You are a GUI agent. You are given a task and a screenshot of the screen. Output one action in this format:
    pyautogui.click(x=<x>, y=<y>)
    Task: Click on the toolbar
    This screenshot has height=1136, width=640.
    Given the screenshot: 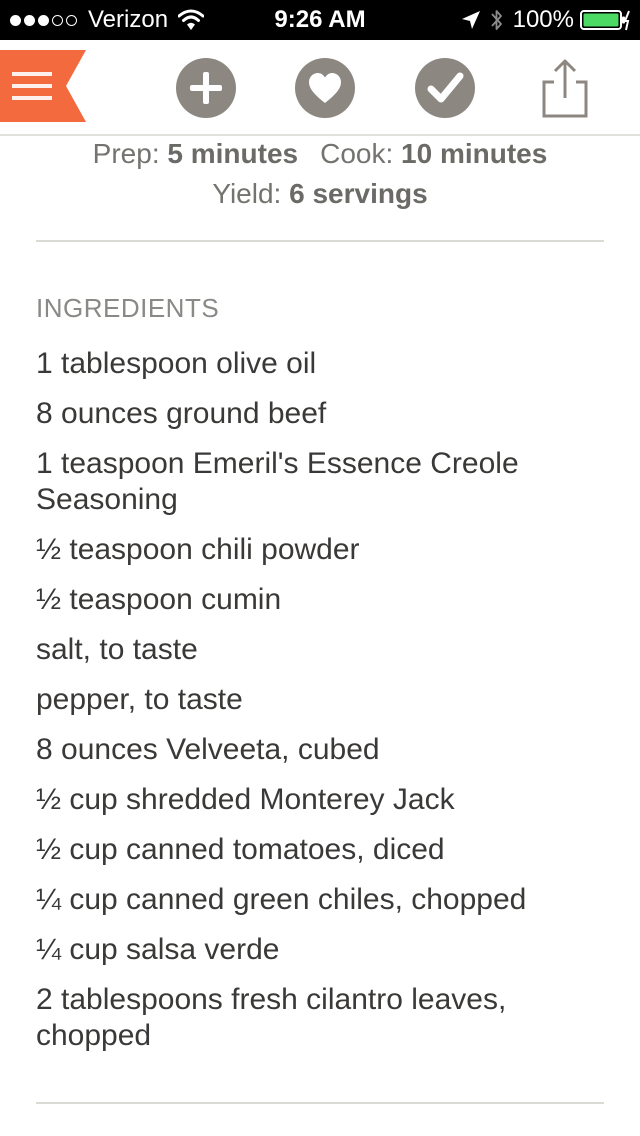 What is the action you would take?
    pyautogui.click(x=320, y=88)
    